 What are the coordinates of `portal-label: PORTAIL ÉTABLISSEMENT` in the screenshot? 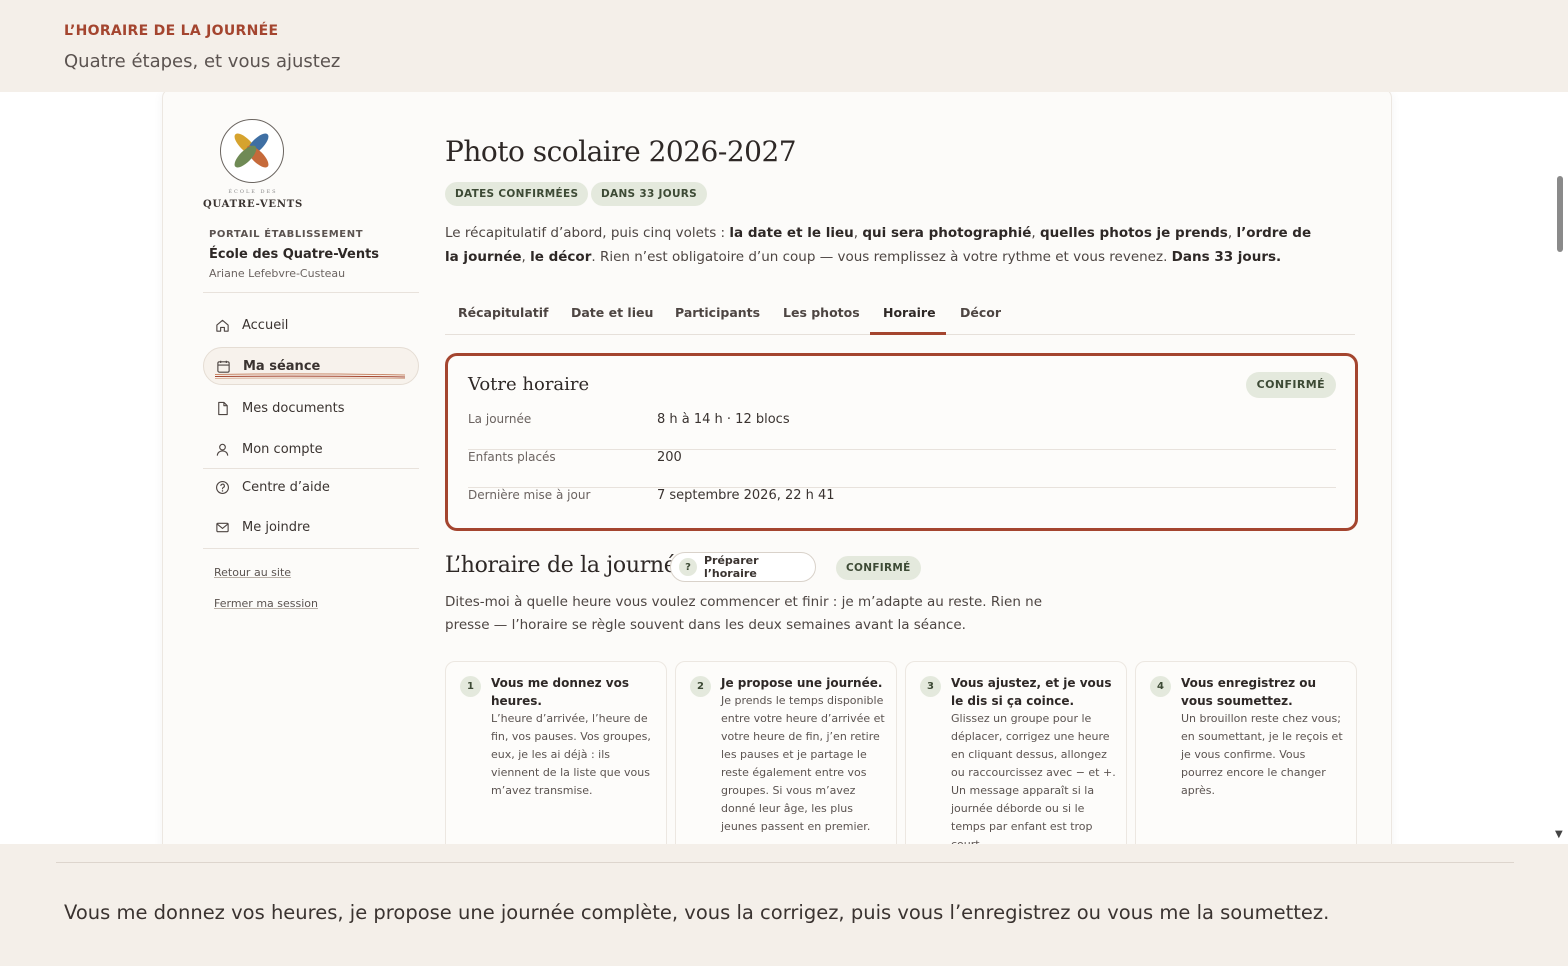 It's located at (286, 234).